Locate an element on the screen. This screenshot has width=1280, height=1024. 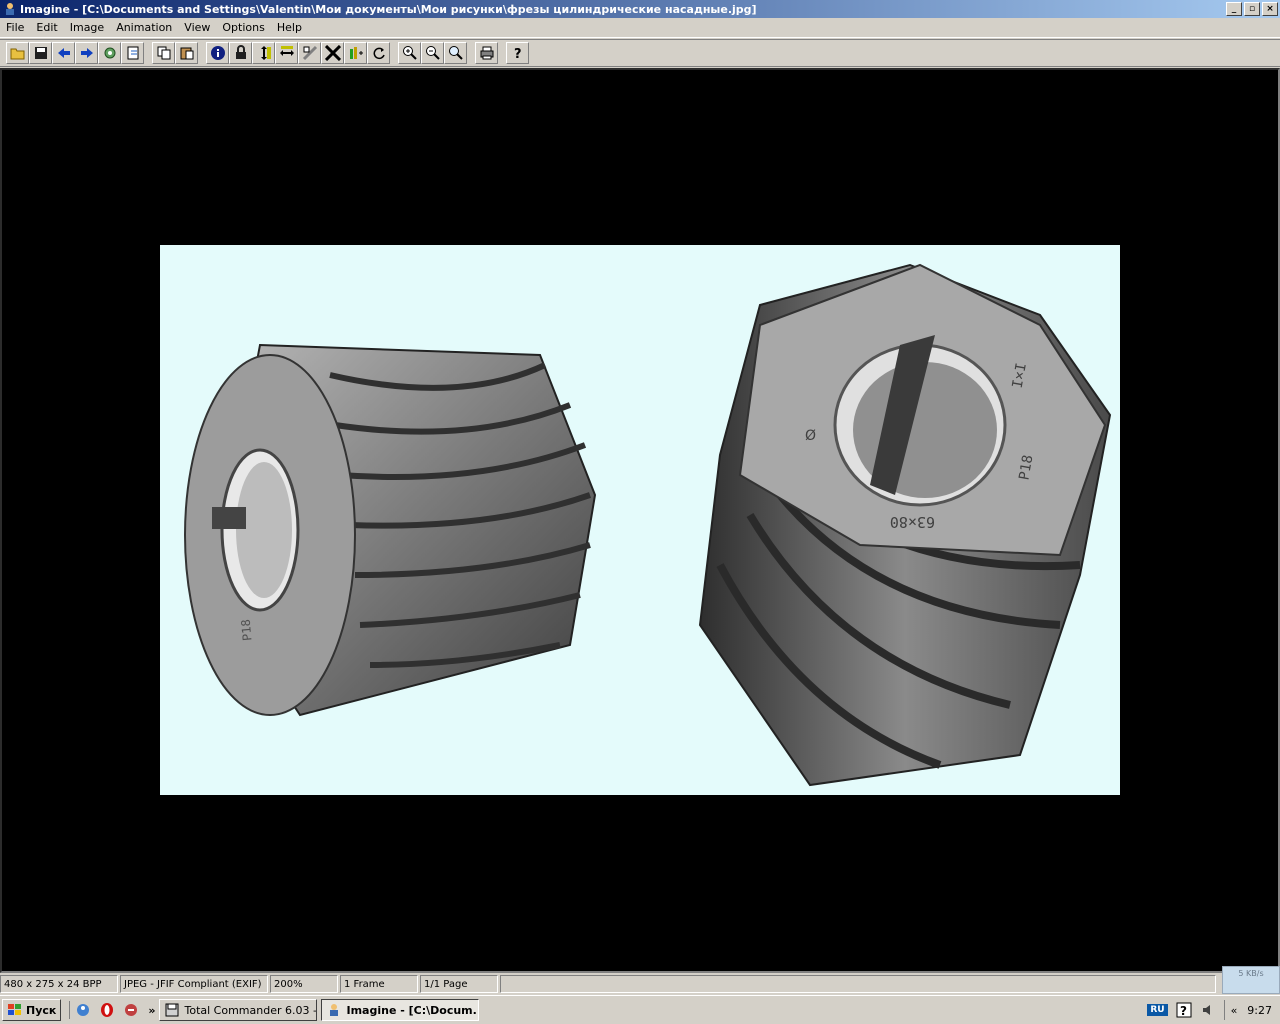
toolbar-group-help: ? is located at coordinates (517, 53).